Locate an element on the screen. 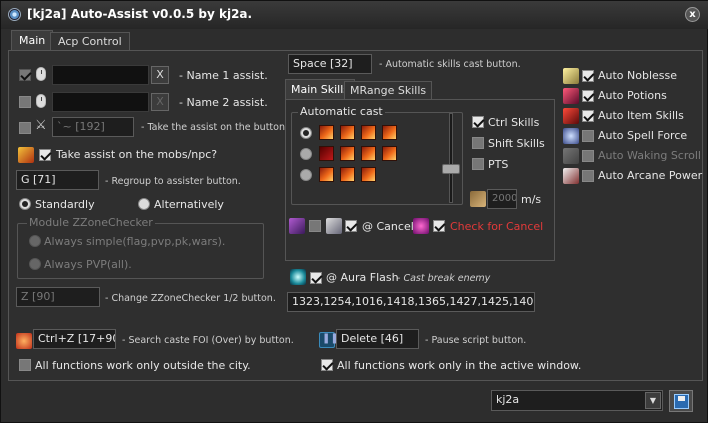  zzone-simple-radio is located at coordinates (35, 241).